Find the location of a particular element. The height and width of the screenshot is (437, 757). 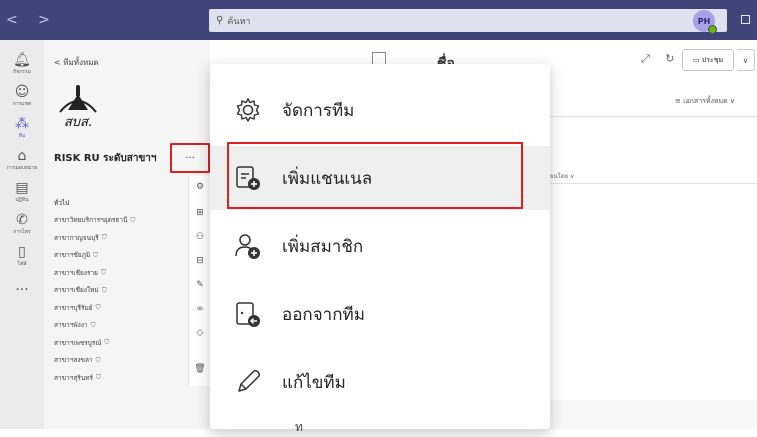

leave-team-icon is located at coordinates (248, 314).